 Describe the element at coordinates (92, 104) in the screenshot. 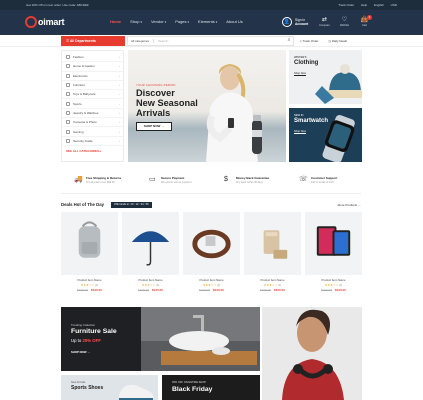

I see `sidebar-item-sports: Sports ›` at that location.